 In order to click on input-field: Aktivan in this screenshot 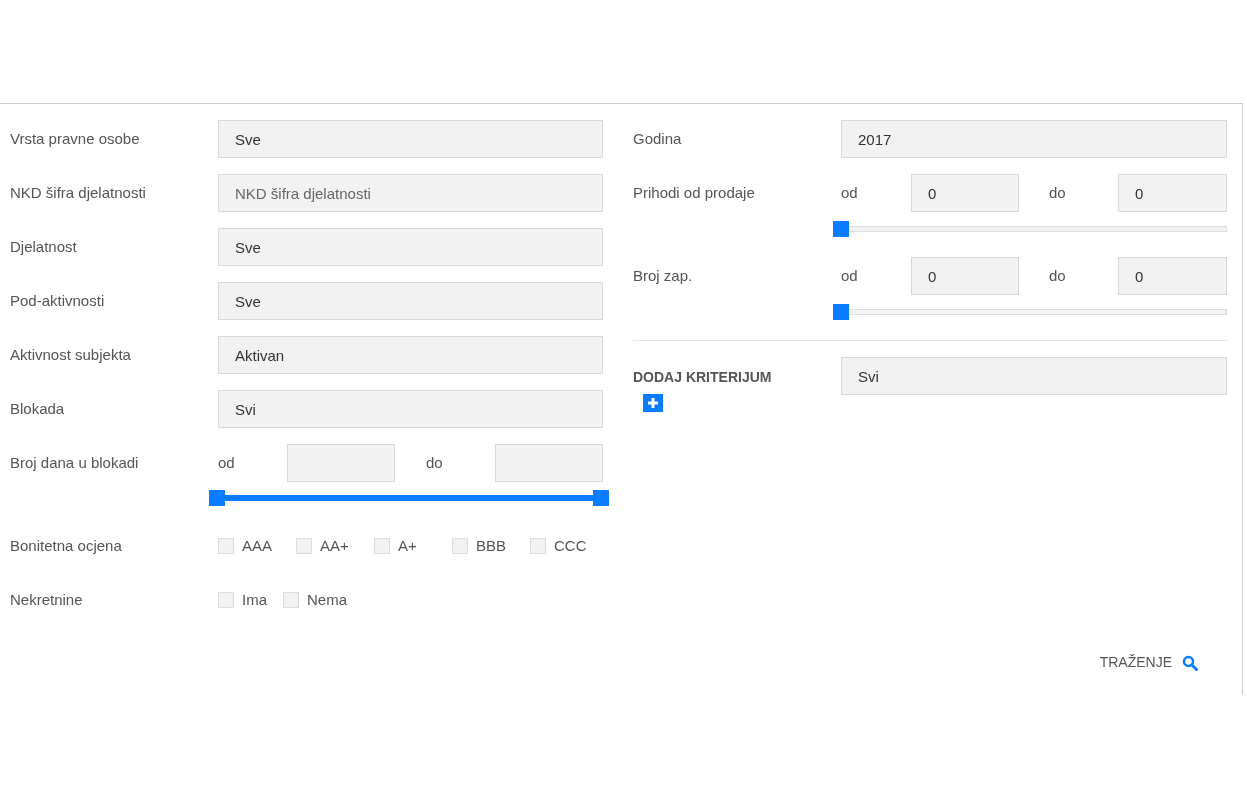, I will do `click(410, 355)`.